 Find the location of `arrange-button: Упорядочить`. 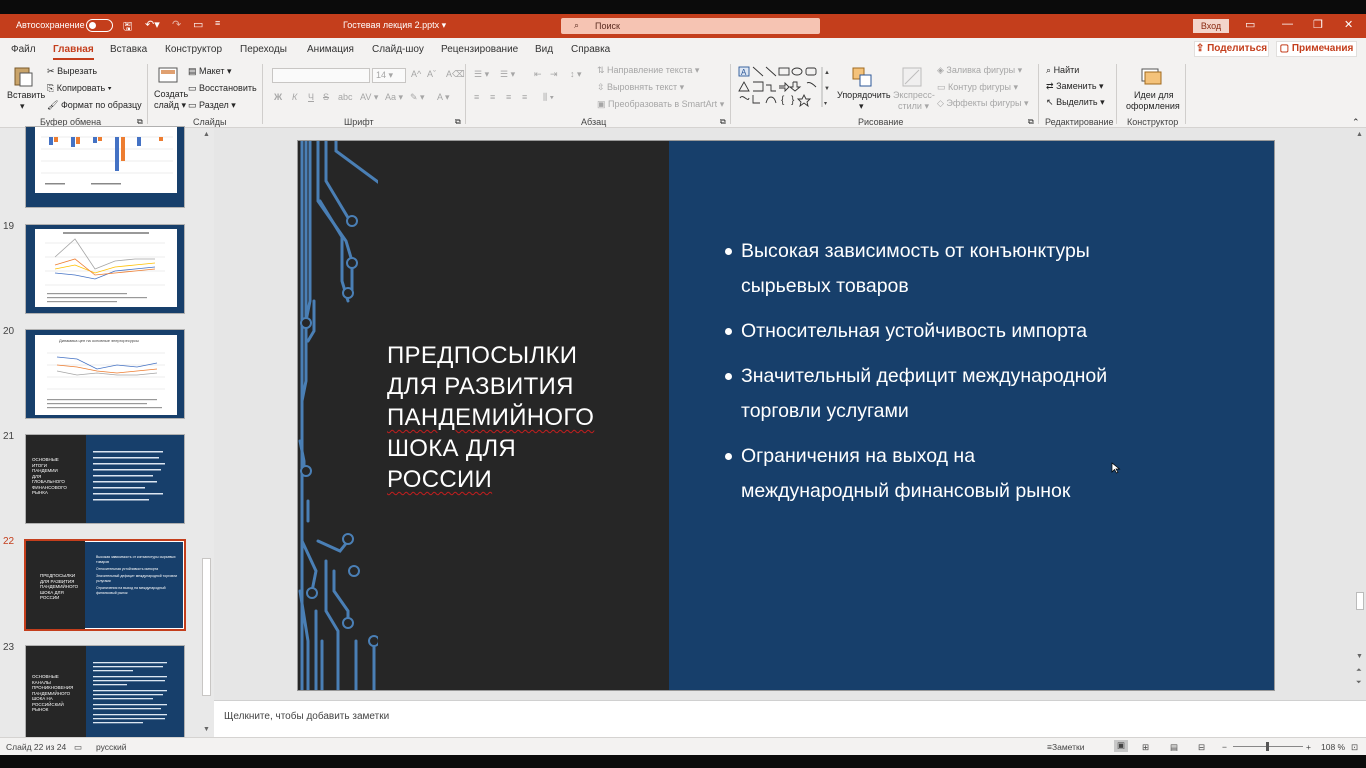

arrange-button: Упорядочить is located at coordinates (864, 95).